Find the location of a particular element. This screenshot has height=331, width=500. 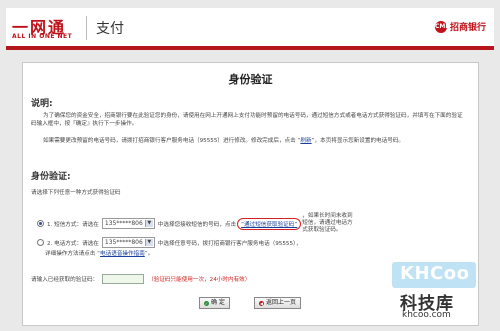

confirm-label: 确 定 is located at coordinates (218, 302).